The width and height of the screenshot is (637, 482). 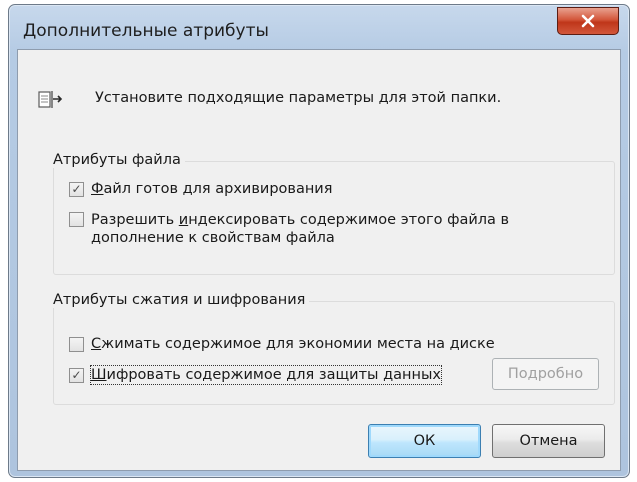 What do you see at coordinates (545, 374) in the screenshot?
I see `details-button: Подро б но` at bounding box center [545, 374].